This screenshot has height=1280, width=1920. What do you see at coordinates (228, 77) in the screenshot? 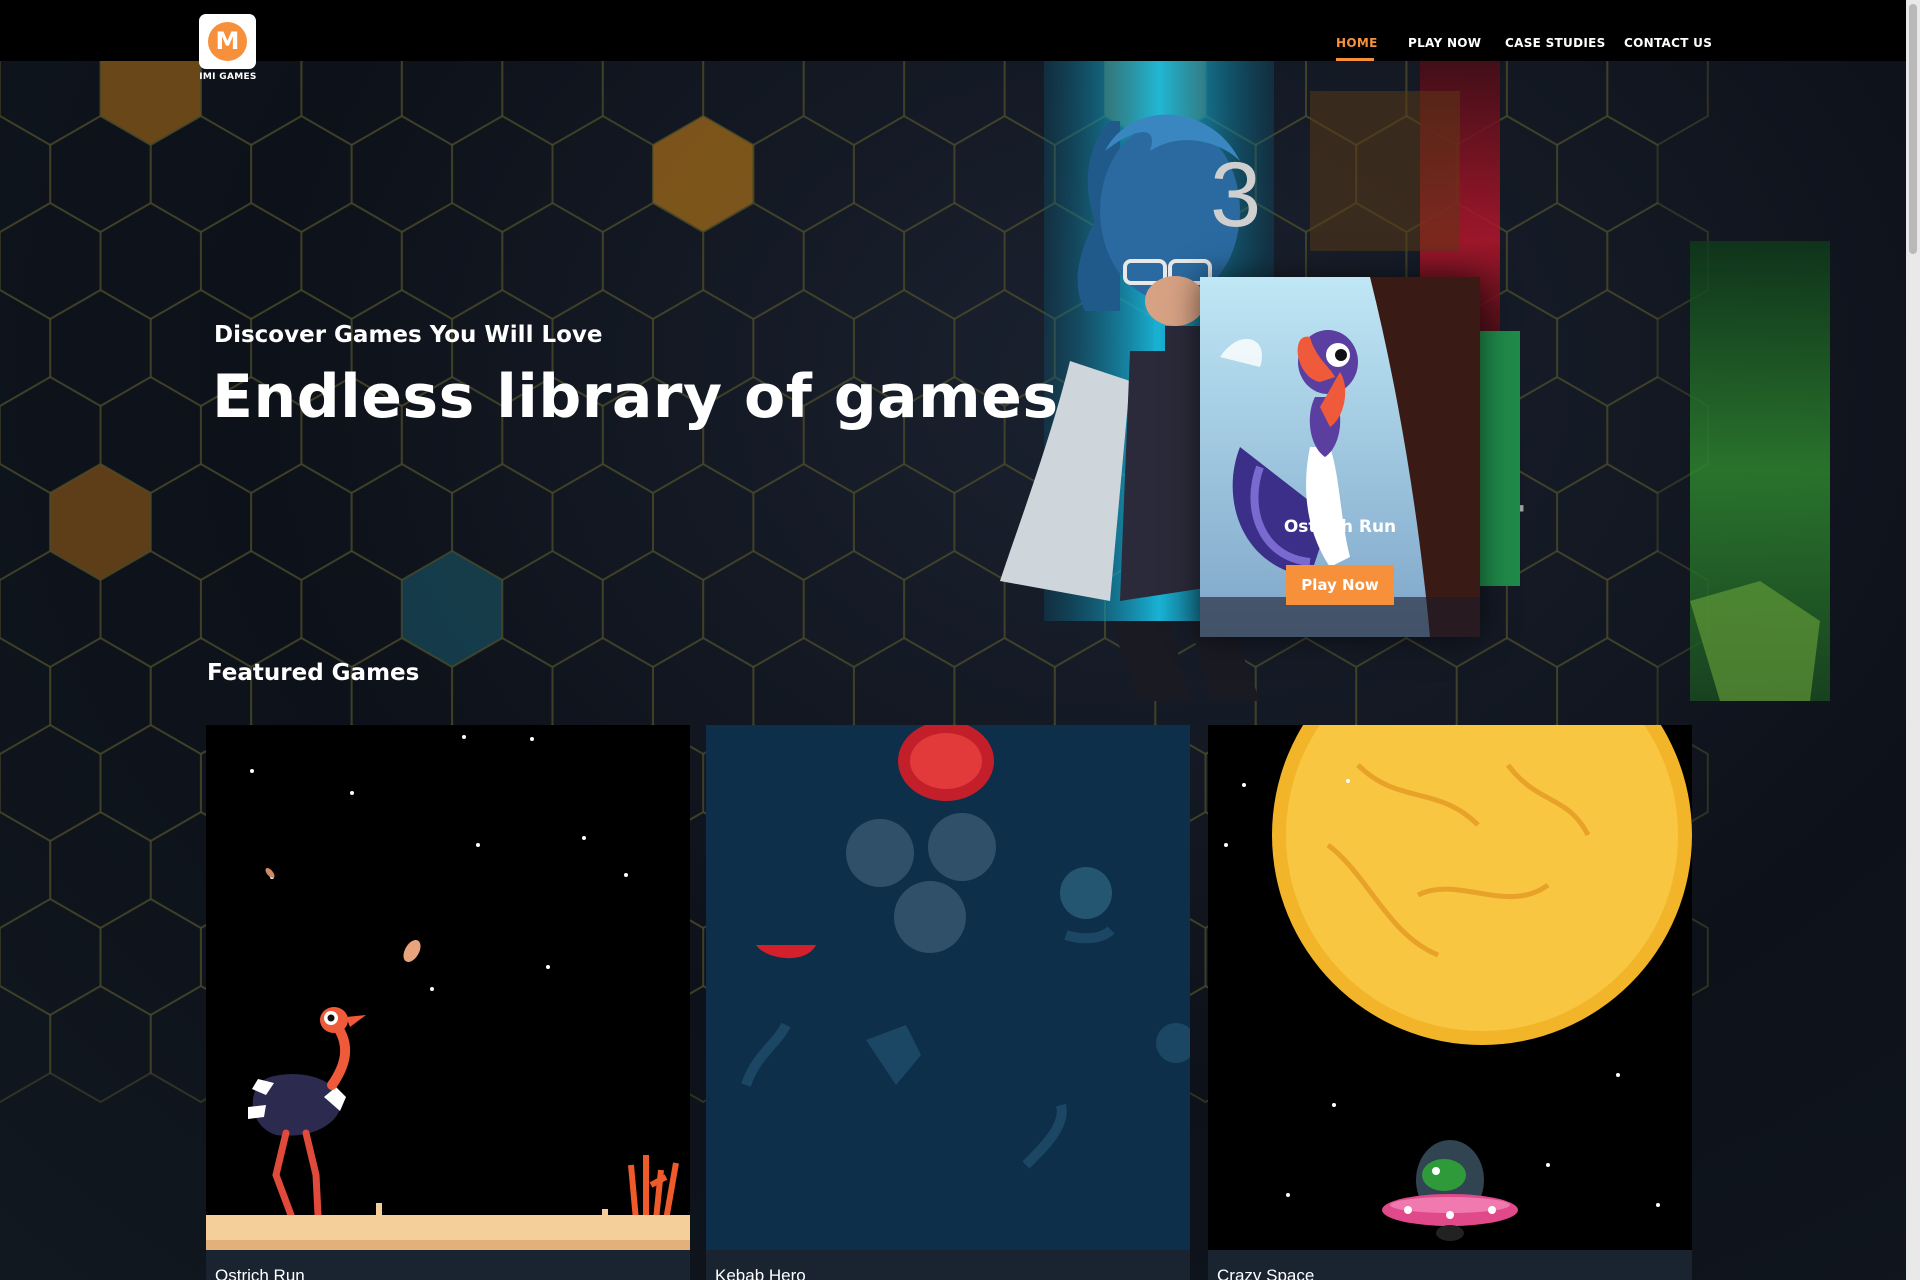
I see `brand-caption: IMI GAMES` at bounding box center [228, 77].